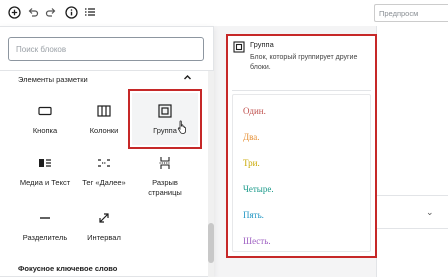  What do you see at coordinates (224, 13) in the screenshot?
I see `top-toolbar: Предпросм` at bounding box center [224, 13].